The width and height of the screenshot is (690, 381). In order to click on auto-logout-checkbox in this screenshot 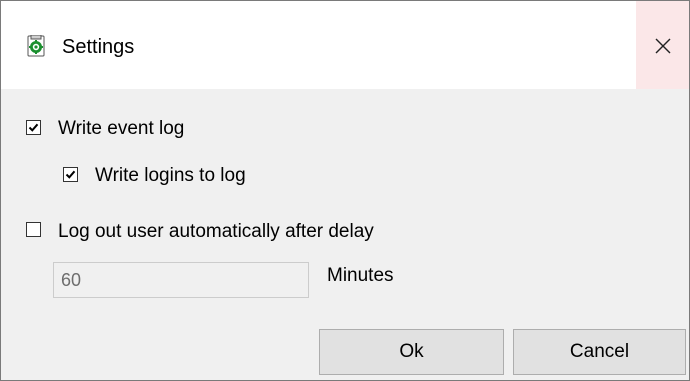, I will do `click(33, 229)`.